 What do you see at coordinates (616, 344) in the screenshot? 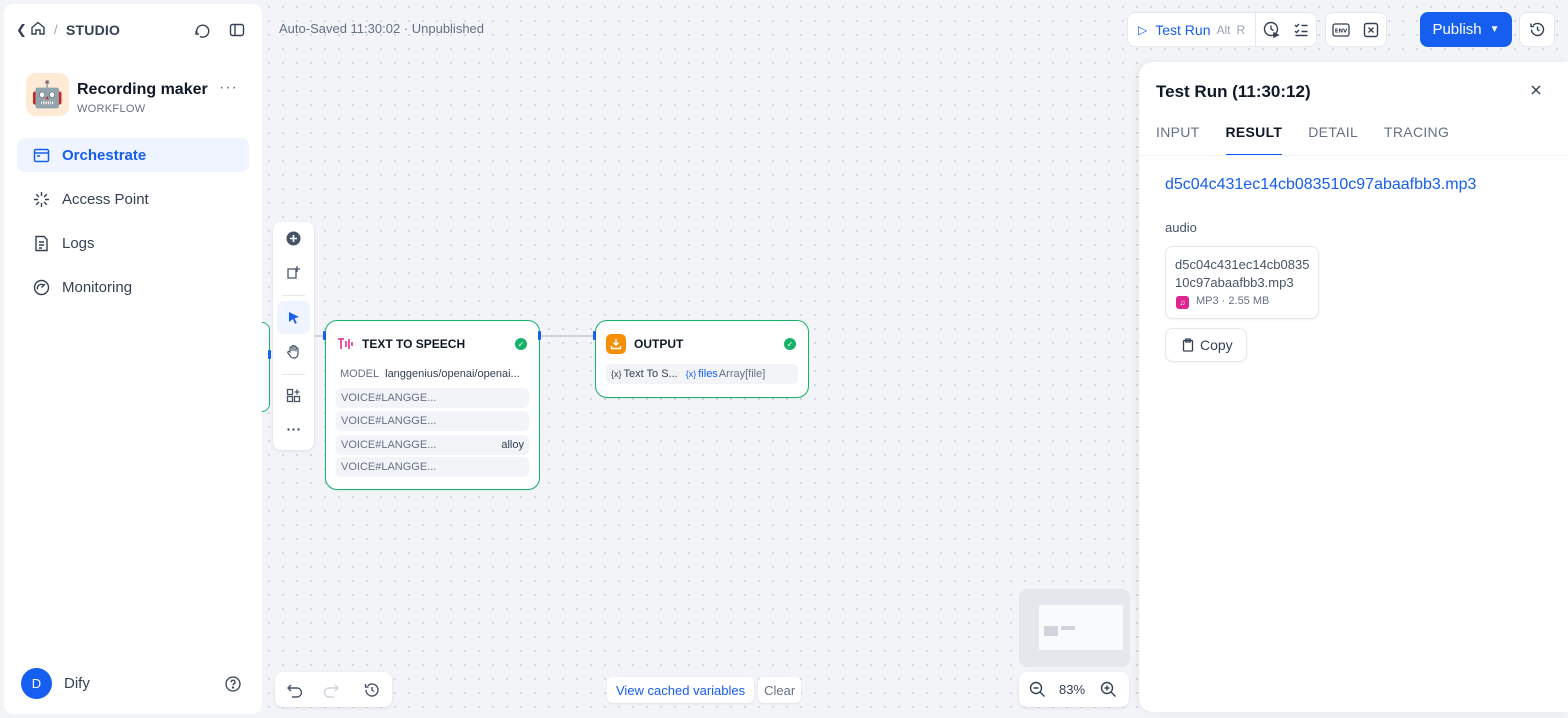
I see `output-icon` at bounding box center [616, 344].